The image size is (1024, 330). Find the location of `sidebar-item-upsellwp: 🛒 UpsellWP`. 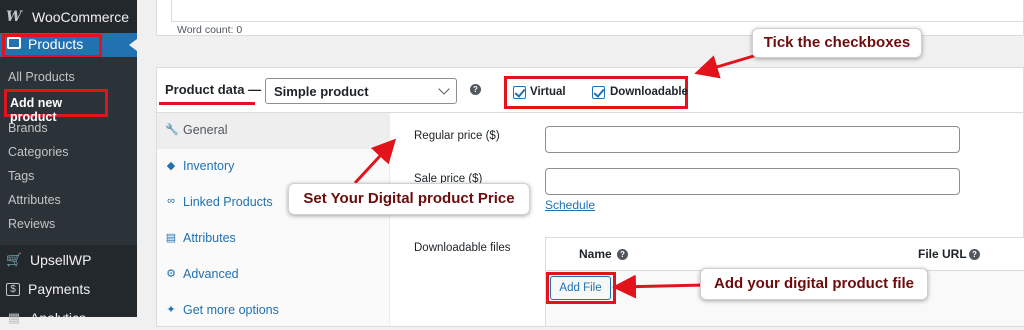

sidebar-item-upsellwp: 🛒 UpsellWP is located at coordinates (45, 260).